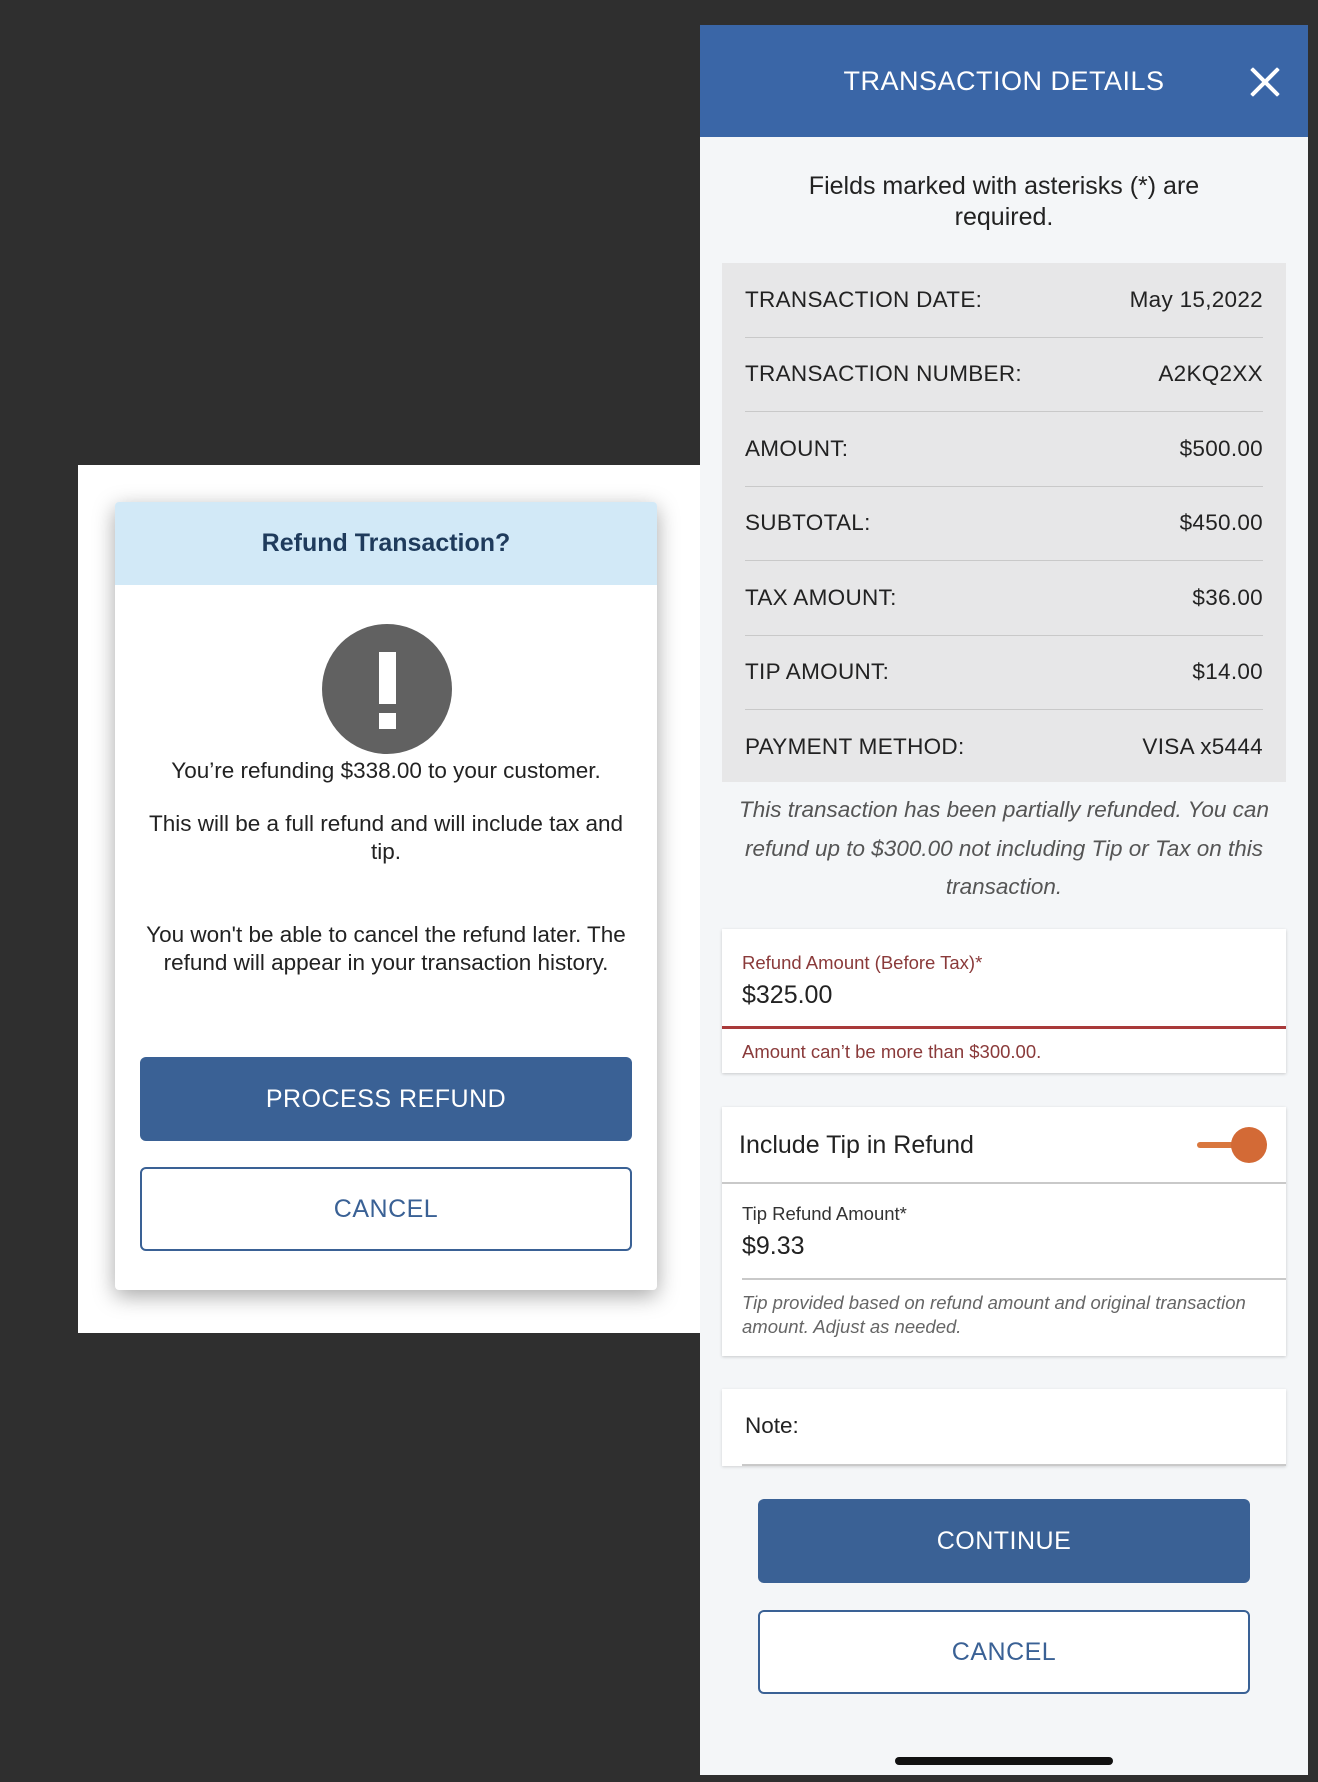 The image size is (1318, 1782). I want to click on detail-label: SUBTOTAL:, so click(808, 523).